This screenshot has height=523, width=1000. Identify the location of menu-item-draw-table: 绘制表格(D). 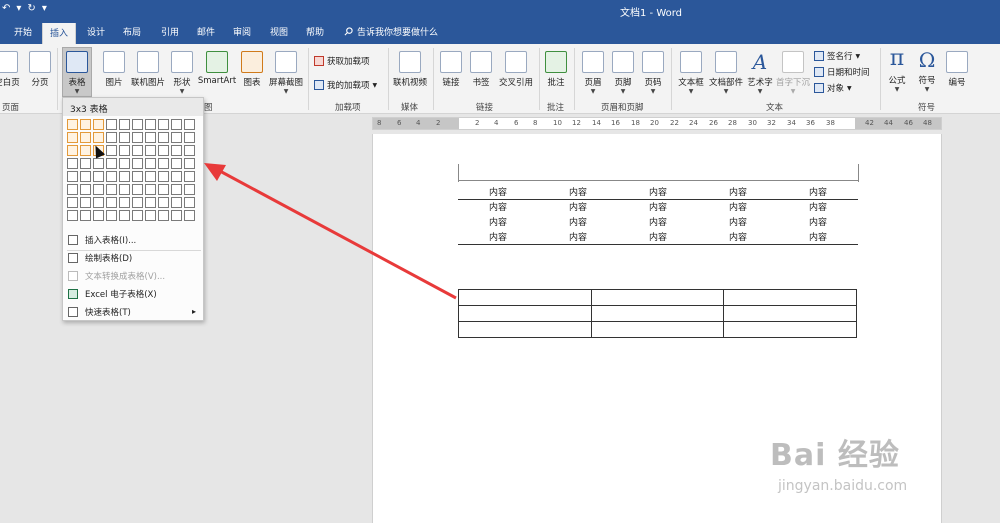
(134, 258).